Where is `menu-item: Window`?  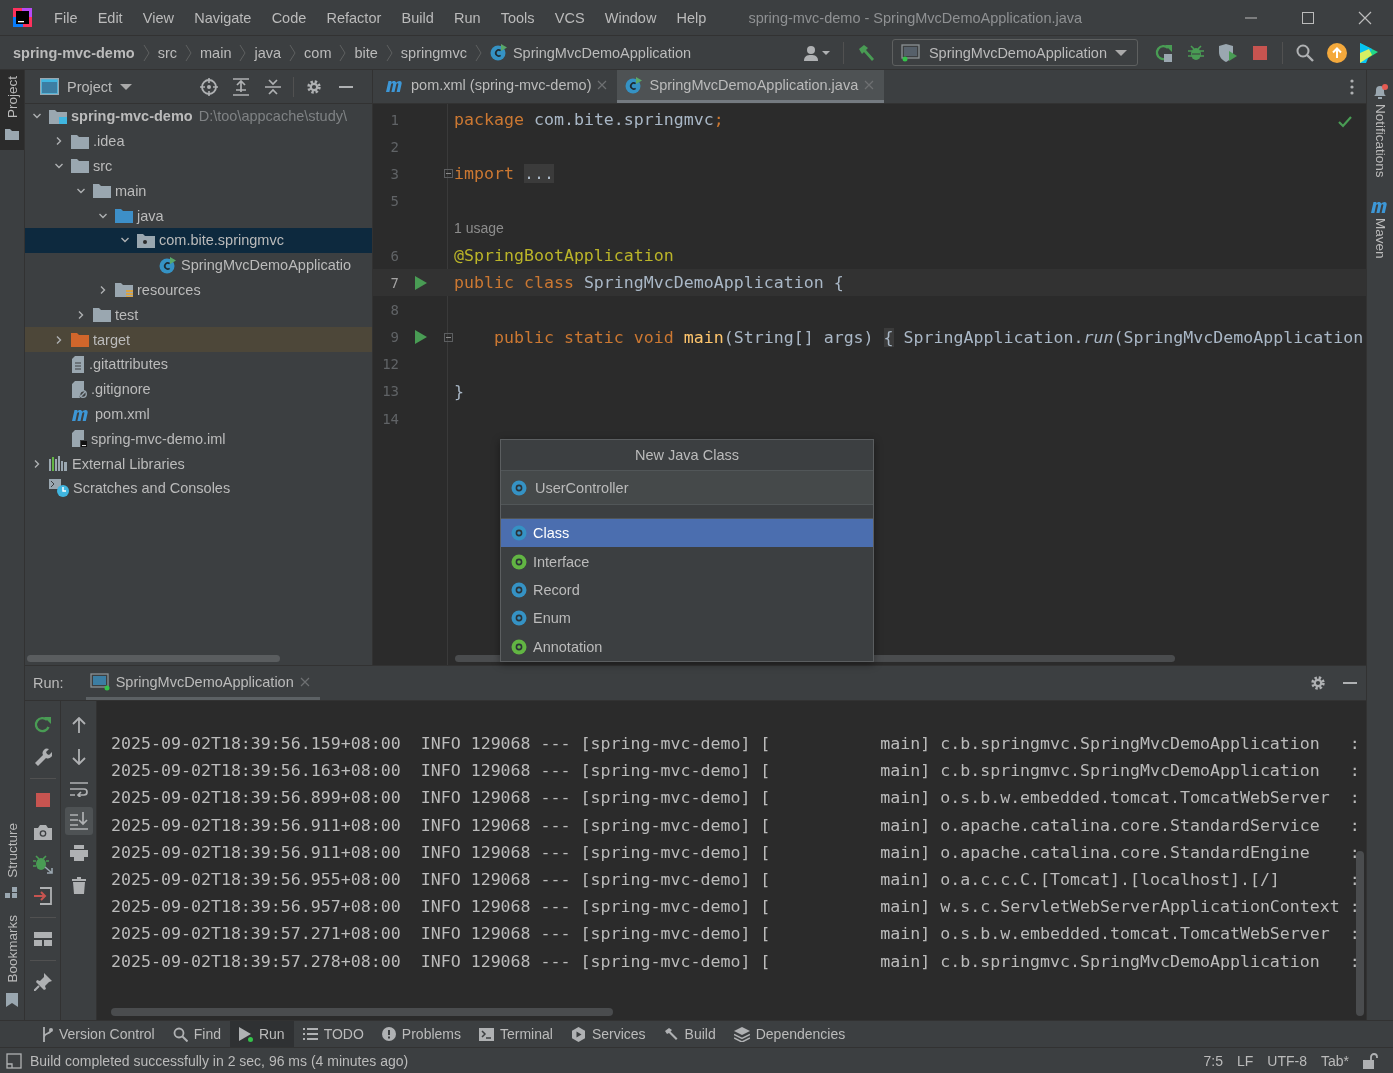
menu-item: Window is located at coordinates (630, 17).